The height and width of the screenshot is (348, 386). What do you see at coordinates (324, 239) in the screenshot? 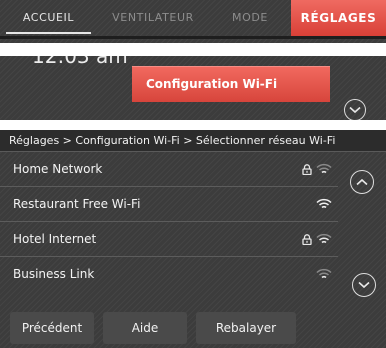
I see `wifi-medium-icon` at bounding box center [324, 239].